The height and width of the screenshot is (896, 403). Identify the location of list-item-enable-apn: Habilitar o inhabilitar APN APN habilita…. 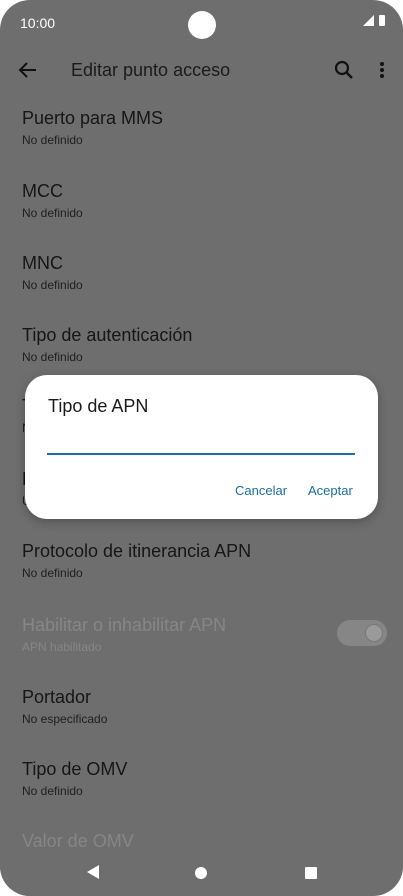
(201, 645).